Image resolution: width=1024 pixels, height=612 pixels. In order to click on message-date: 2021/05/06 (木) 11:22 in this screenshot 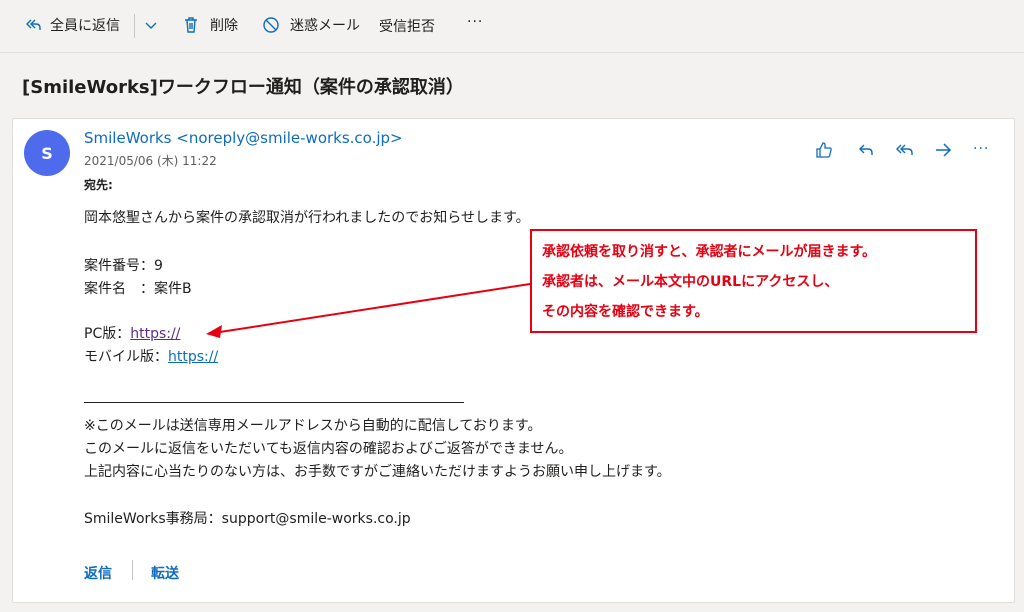, I will do `click(150, 161)`.